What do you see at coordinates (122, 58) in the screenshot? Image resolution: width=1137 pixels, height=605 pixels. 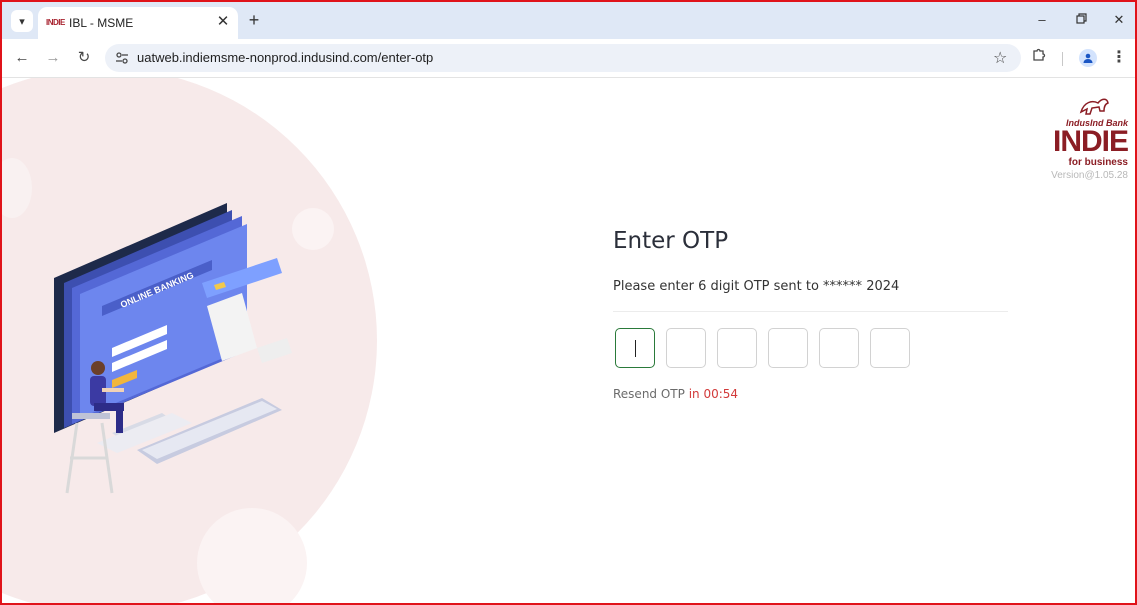 I see `tune-icon` at bounding box center [122, 58].